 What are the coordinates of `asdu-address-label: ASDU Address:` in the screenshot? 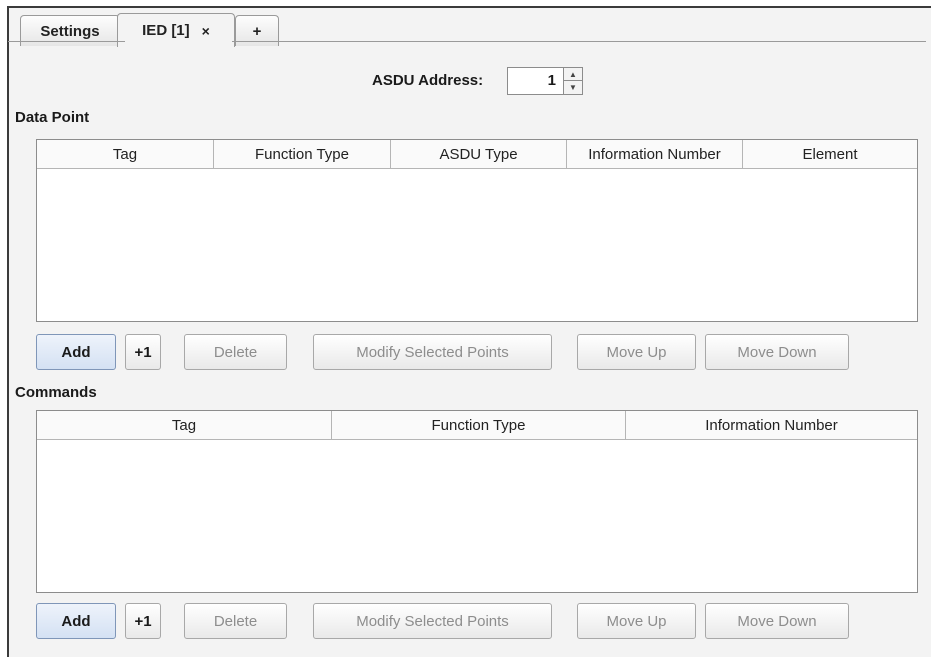 It's located at (428, 80).